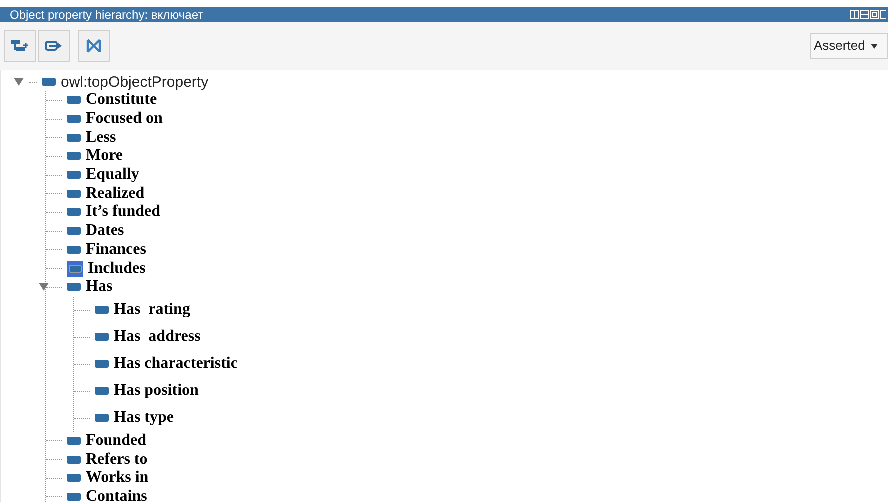 This screenshot has height=502, width=888. What do you see at coordinates (854, 14) in the screenshot?
I see `split-vertical-icon` at bounding box center [854, 14].